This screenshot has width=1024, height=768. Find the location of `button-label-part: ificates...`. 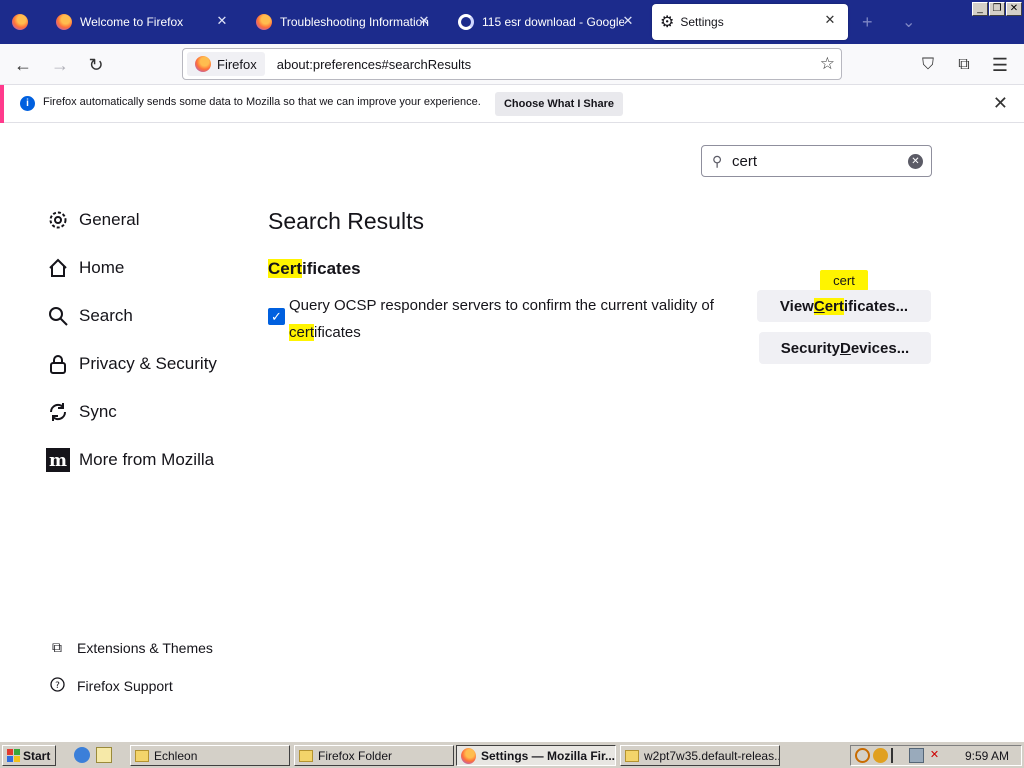

button-label-part: ificates... is located at coordinates (876, 306).